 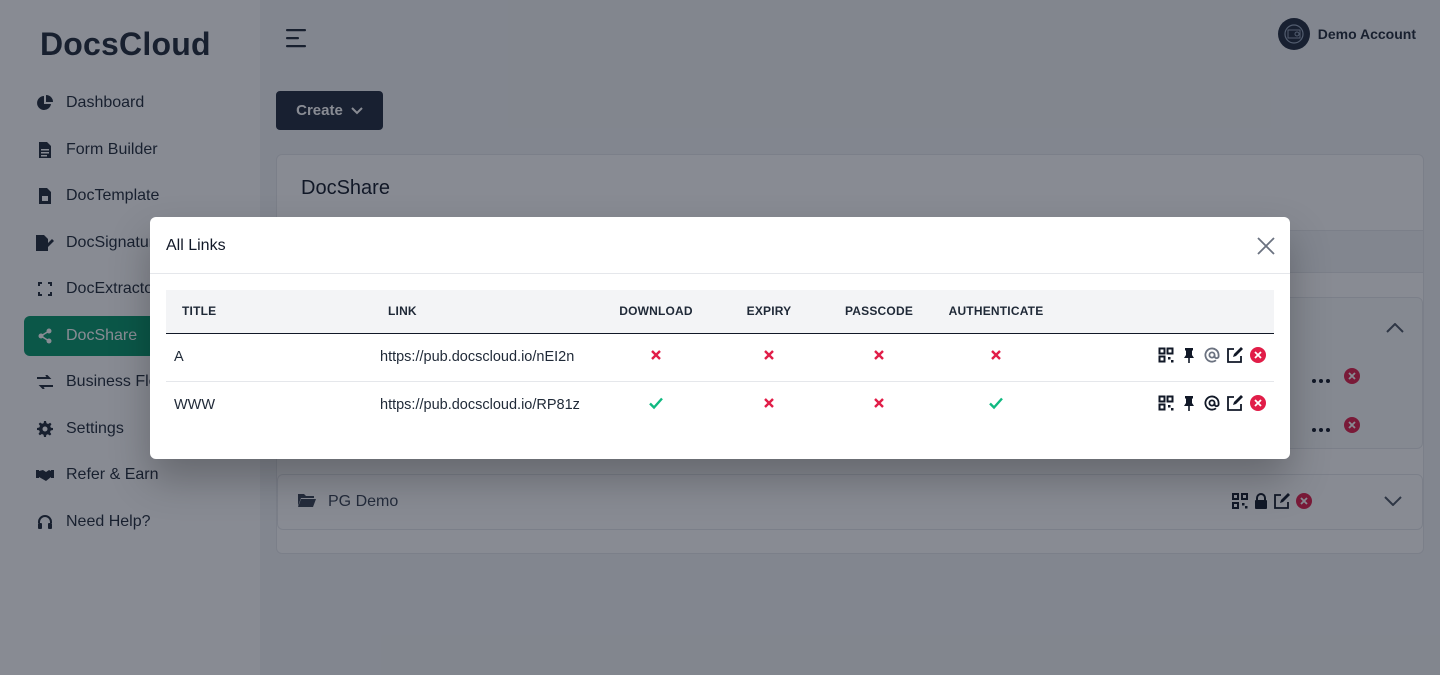 What do you see at coordinates (491, 357) in the screenshot?
I see `link-url: https://pub.docscloud.io/nEI2n` at bounding box center [491, 357].